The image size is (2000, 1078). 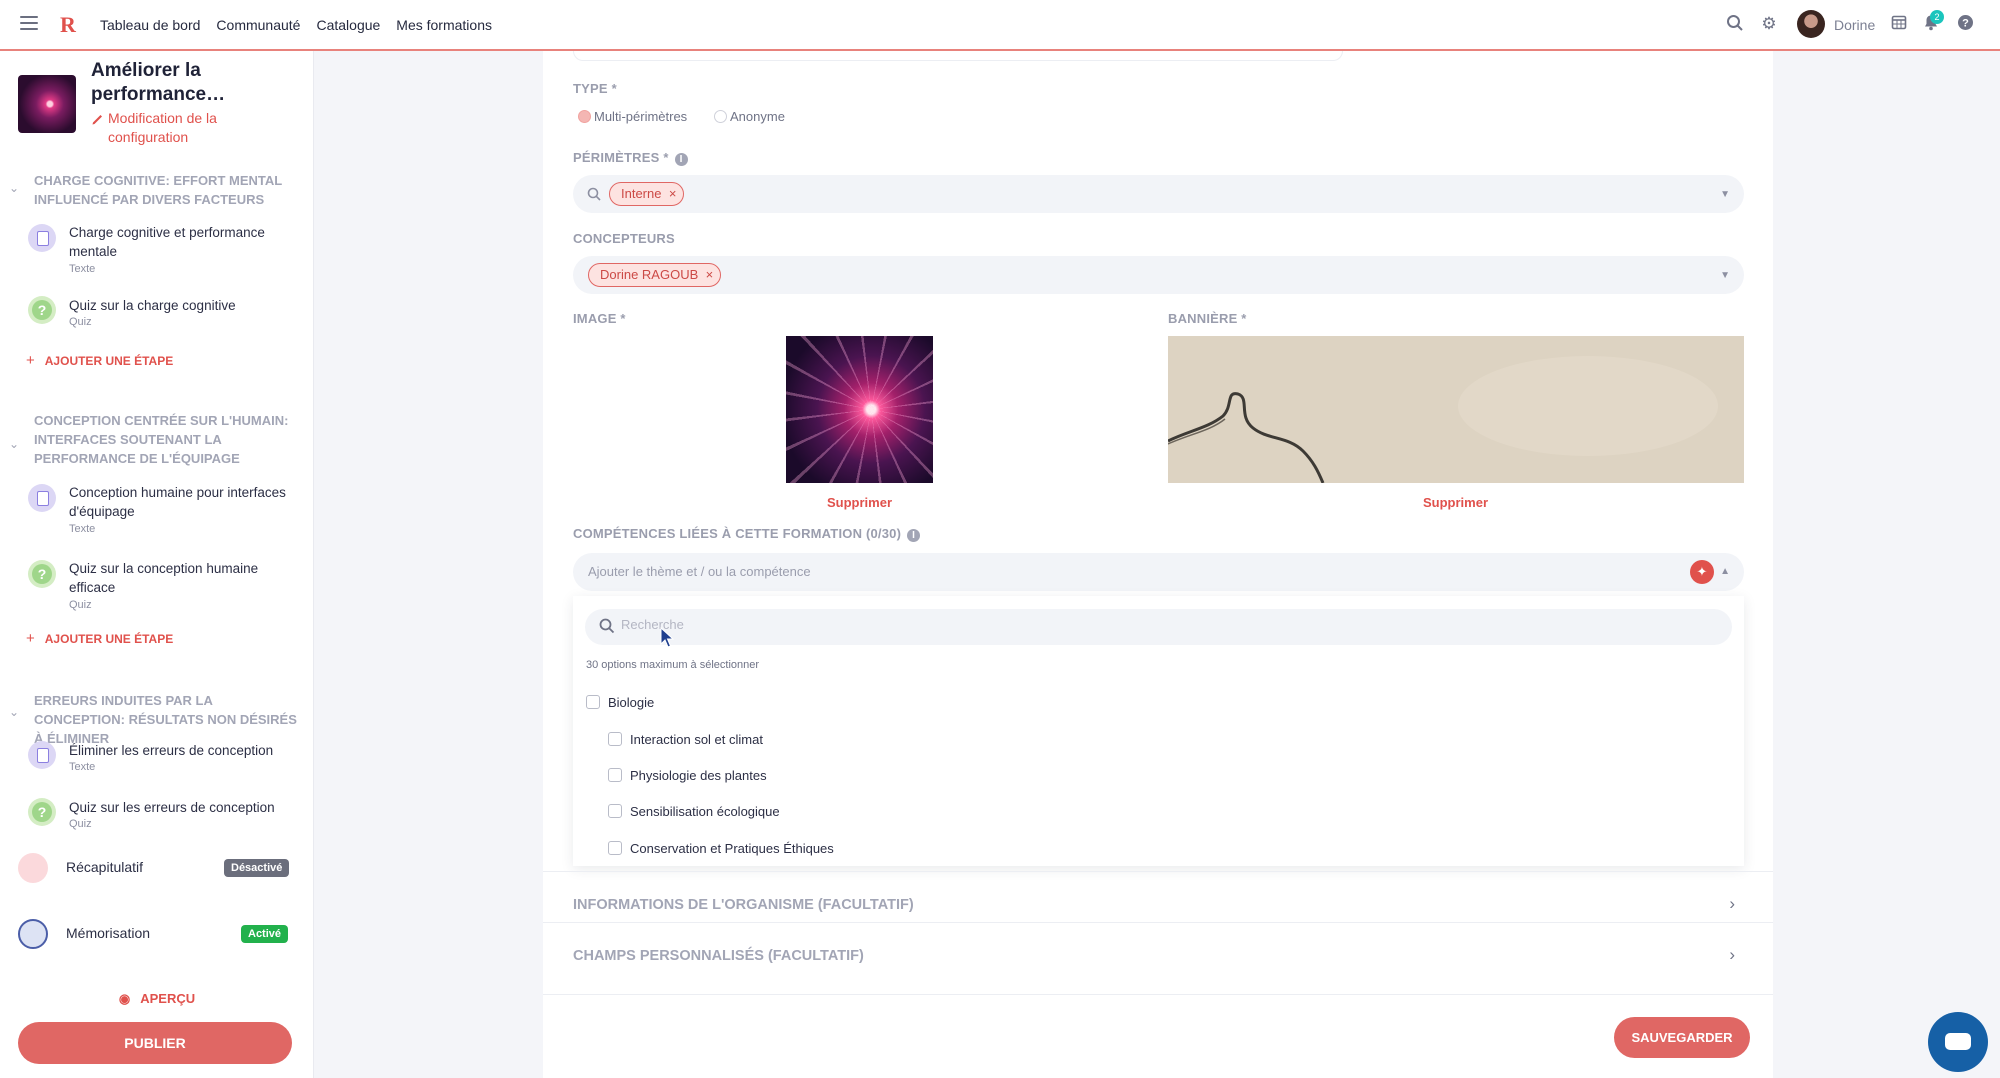 I want to click on perimetre-chip: Interne ×, so click(x=647, y=194).